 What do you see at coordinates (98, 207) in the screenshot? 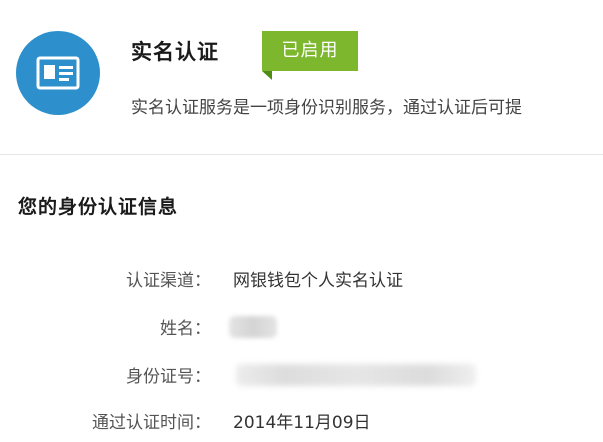
I see `section-title: 您的身份认证信息` at bounding box center [98, 207].